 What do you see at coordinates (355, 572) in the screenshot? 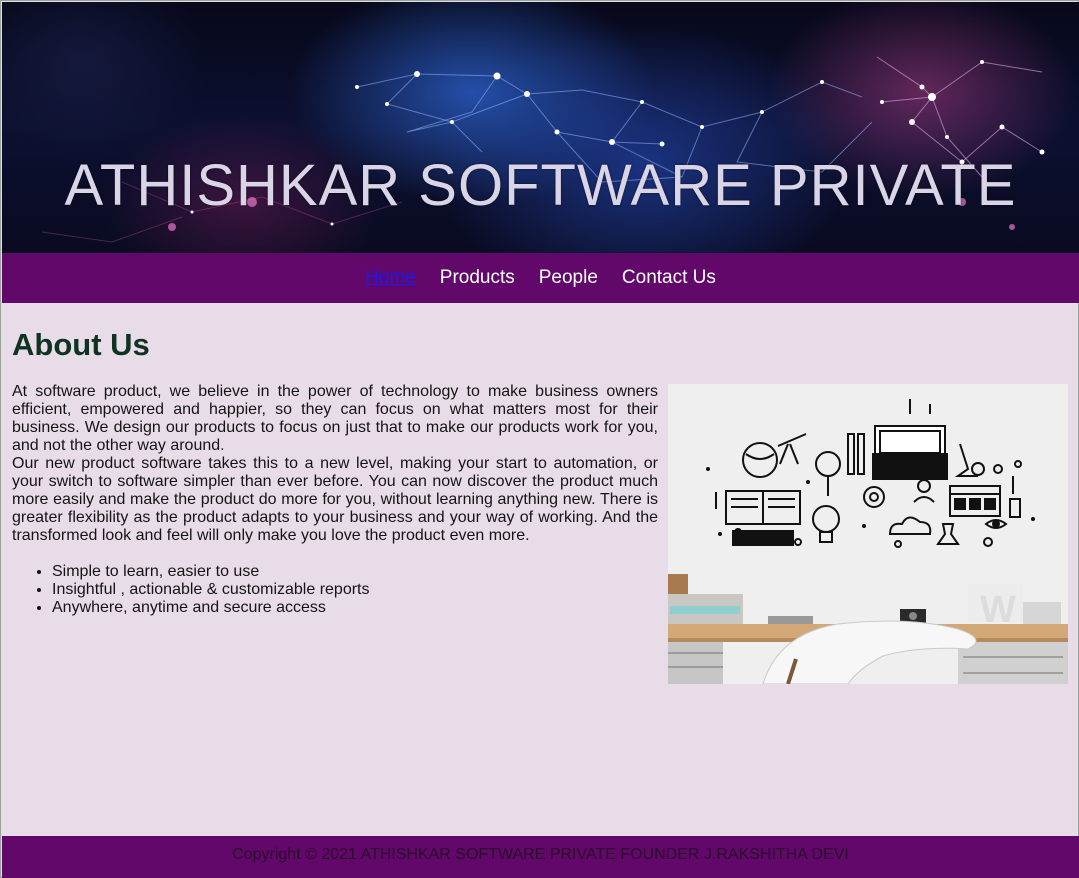
I see `feature-list-item: Simple to learn, easier to use` at bounding box center [355, 572].